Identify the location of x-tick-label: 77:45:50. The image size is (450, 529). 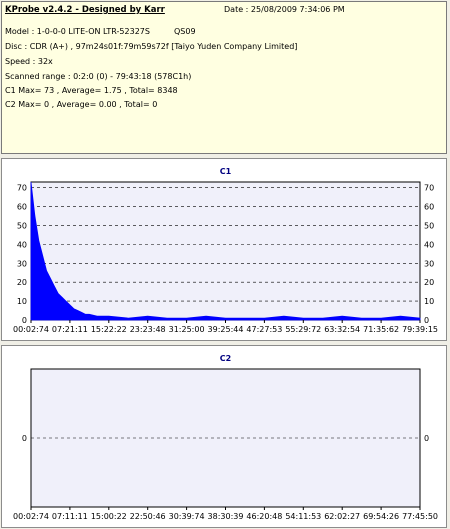
(420, 516).